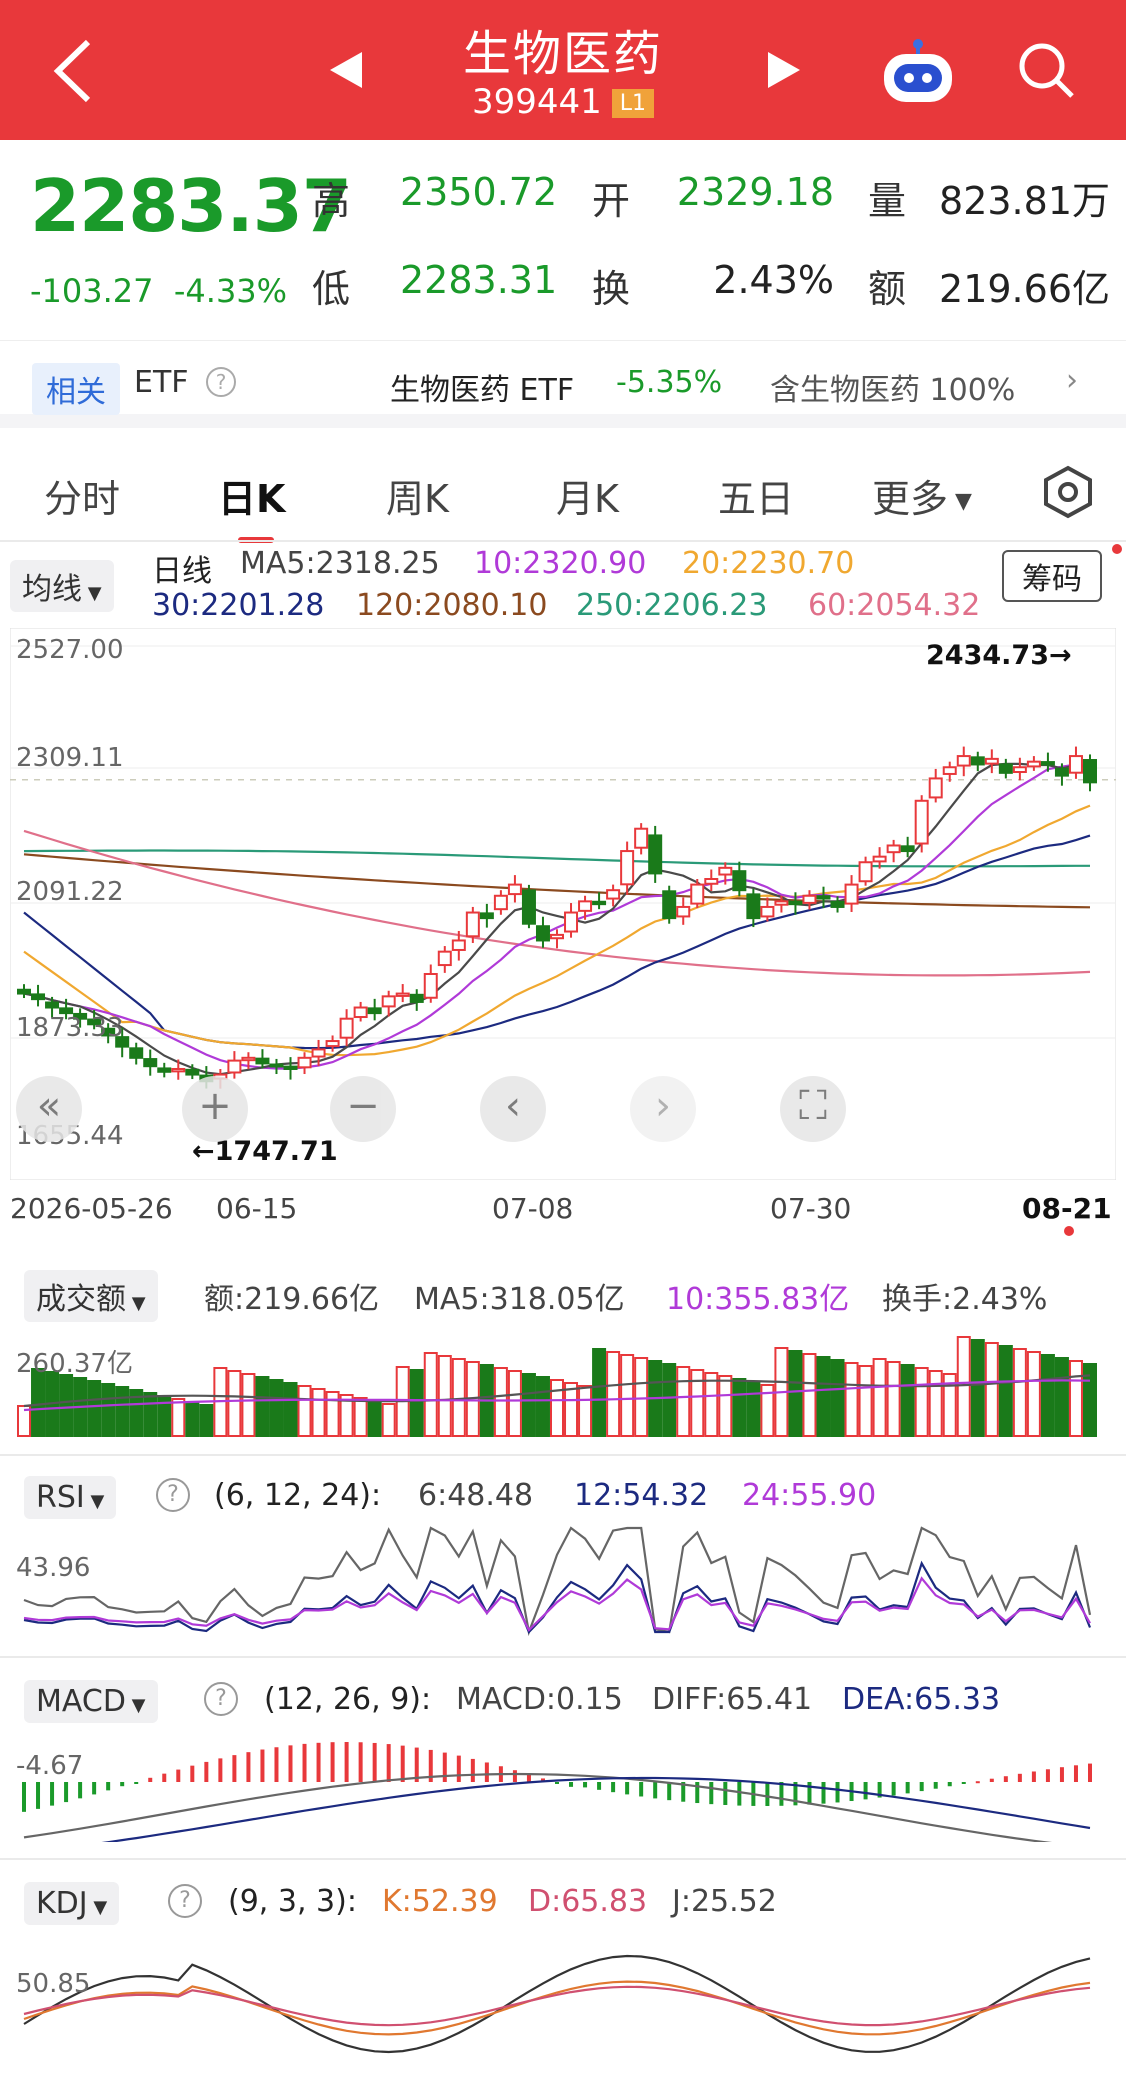 This screenshot has width=1126, height=2088. Describe the element at coordinates (588, 1901) in the screenshot. I see `kdj-d: D:65.83` at that location.